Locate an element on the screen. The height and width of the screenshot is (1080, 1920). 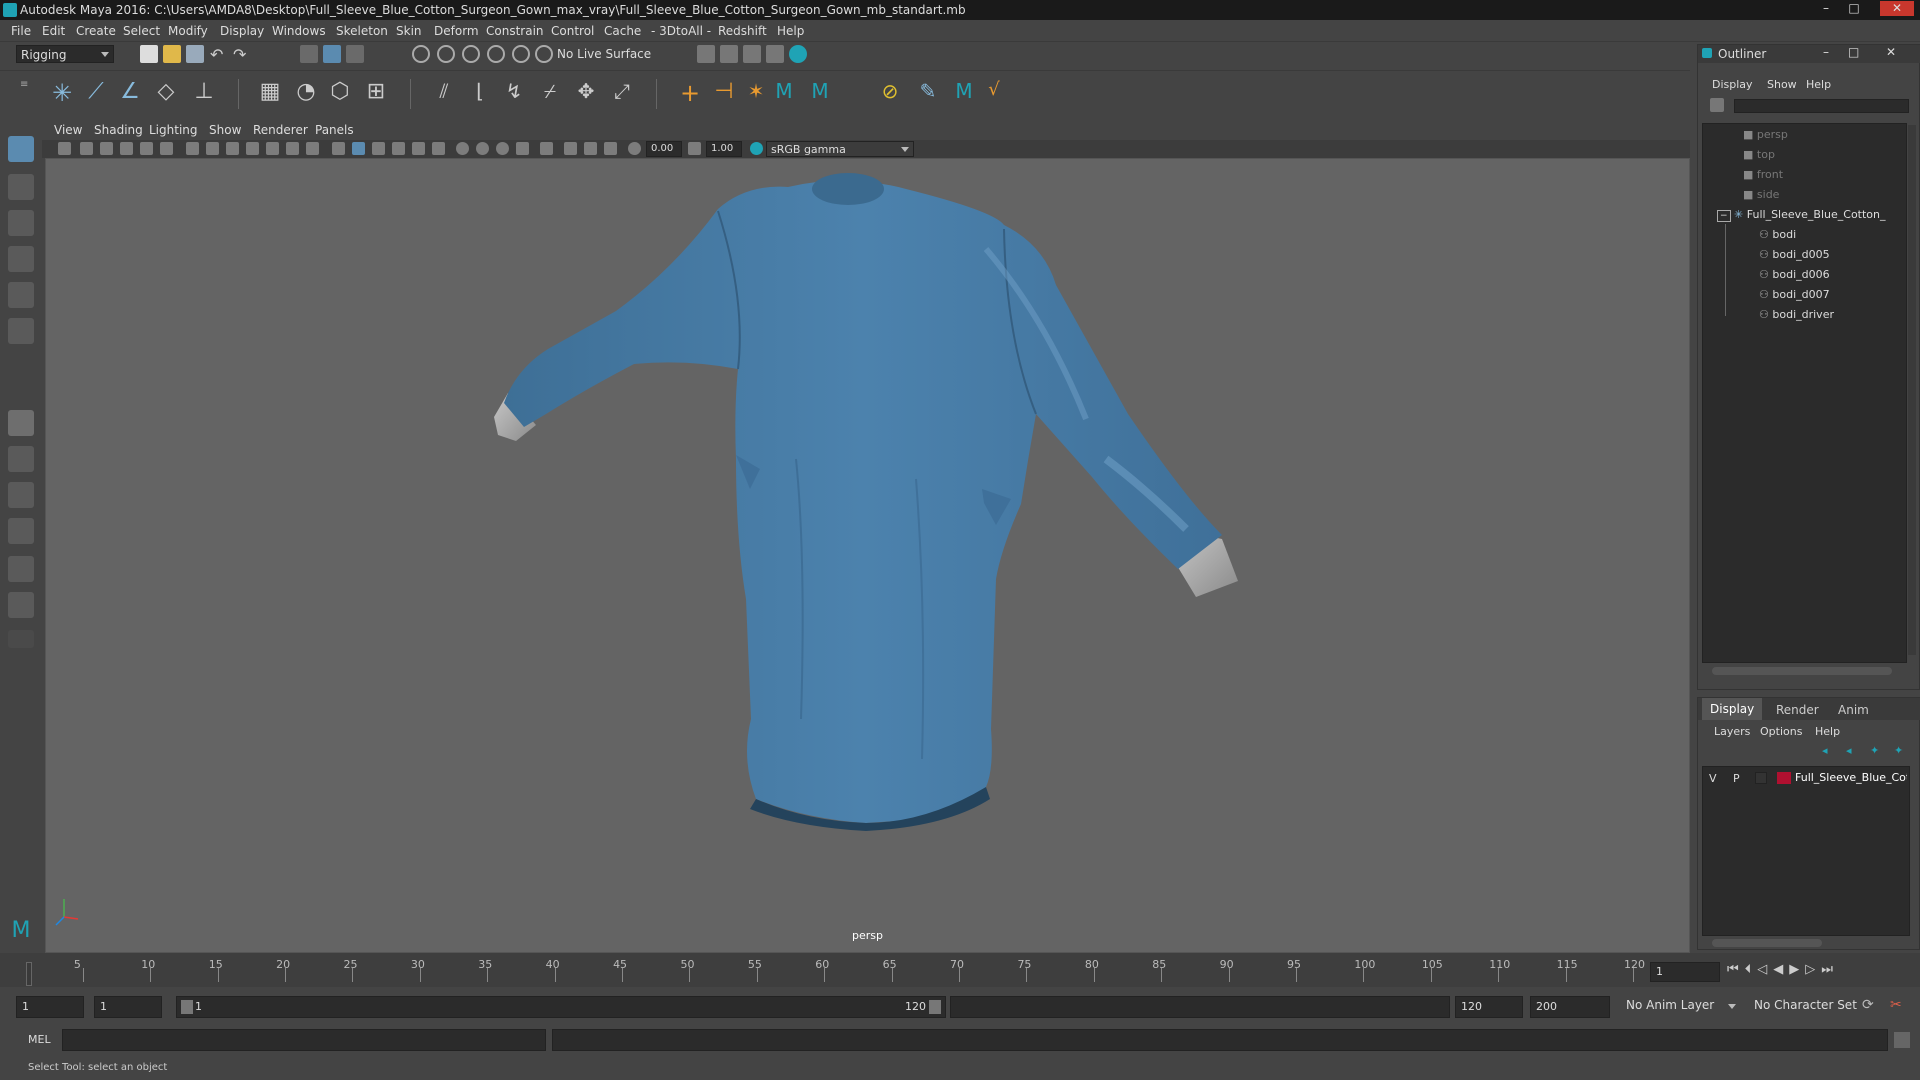
tab-render: Render is located at coordinates (1797, 710).